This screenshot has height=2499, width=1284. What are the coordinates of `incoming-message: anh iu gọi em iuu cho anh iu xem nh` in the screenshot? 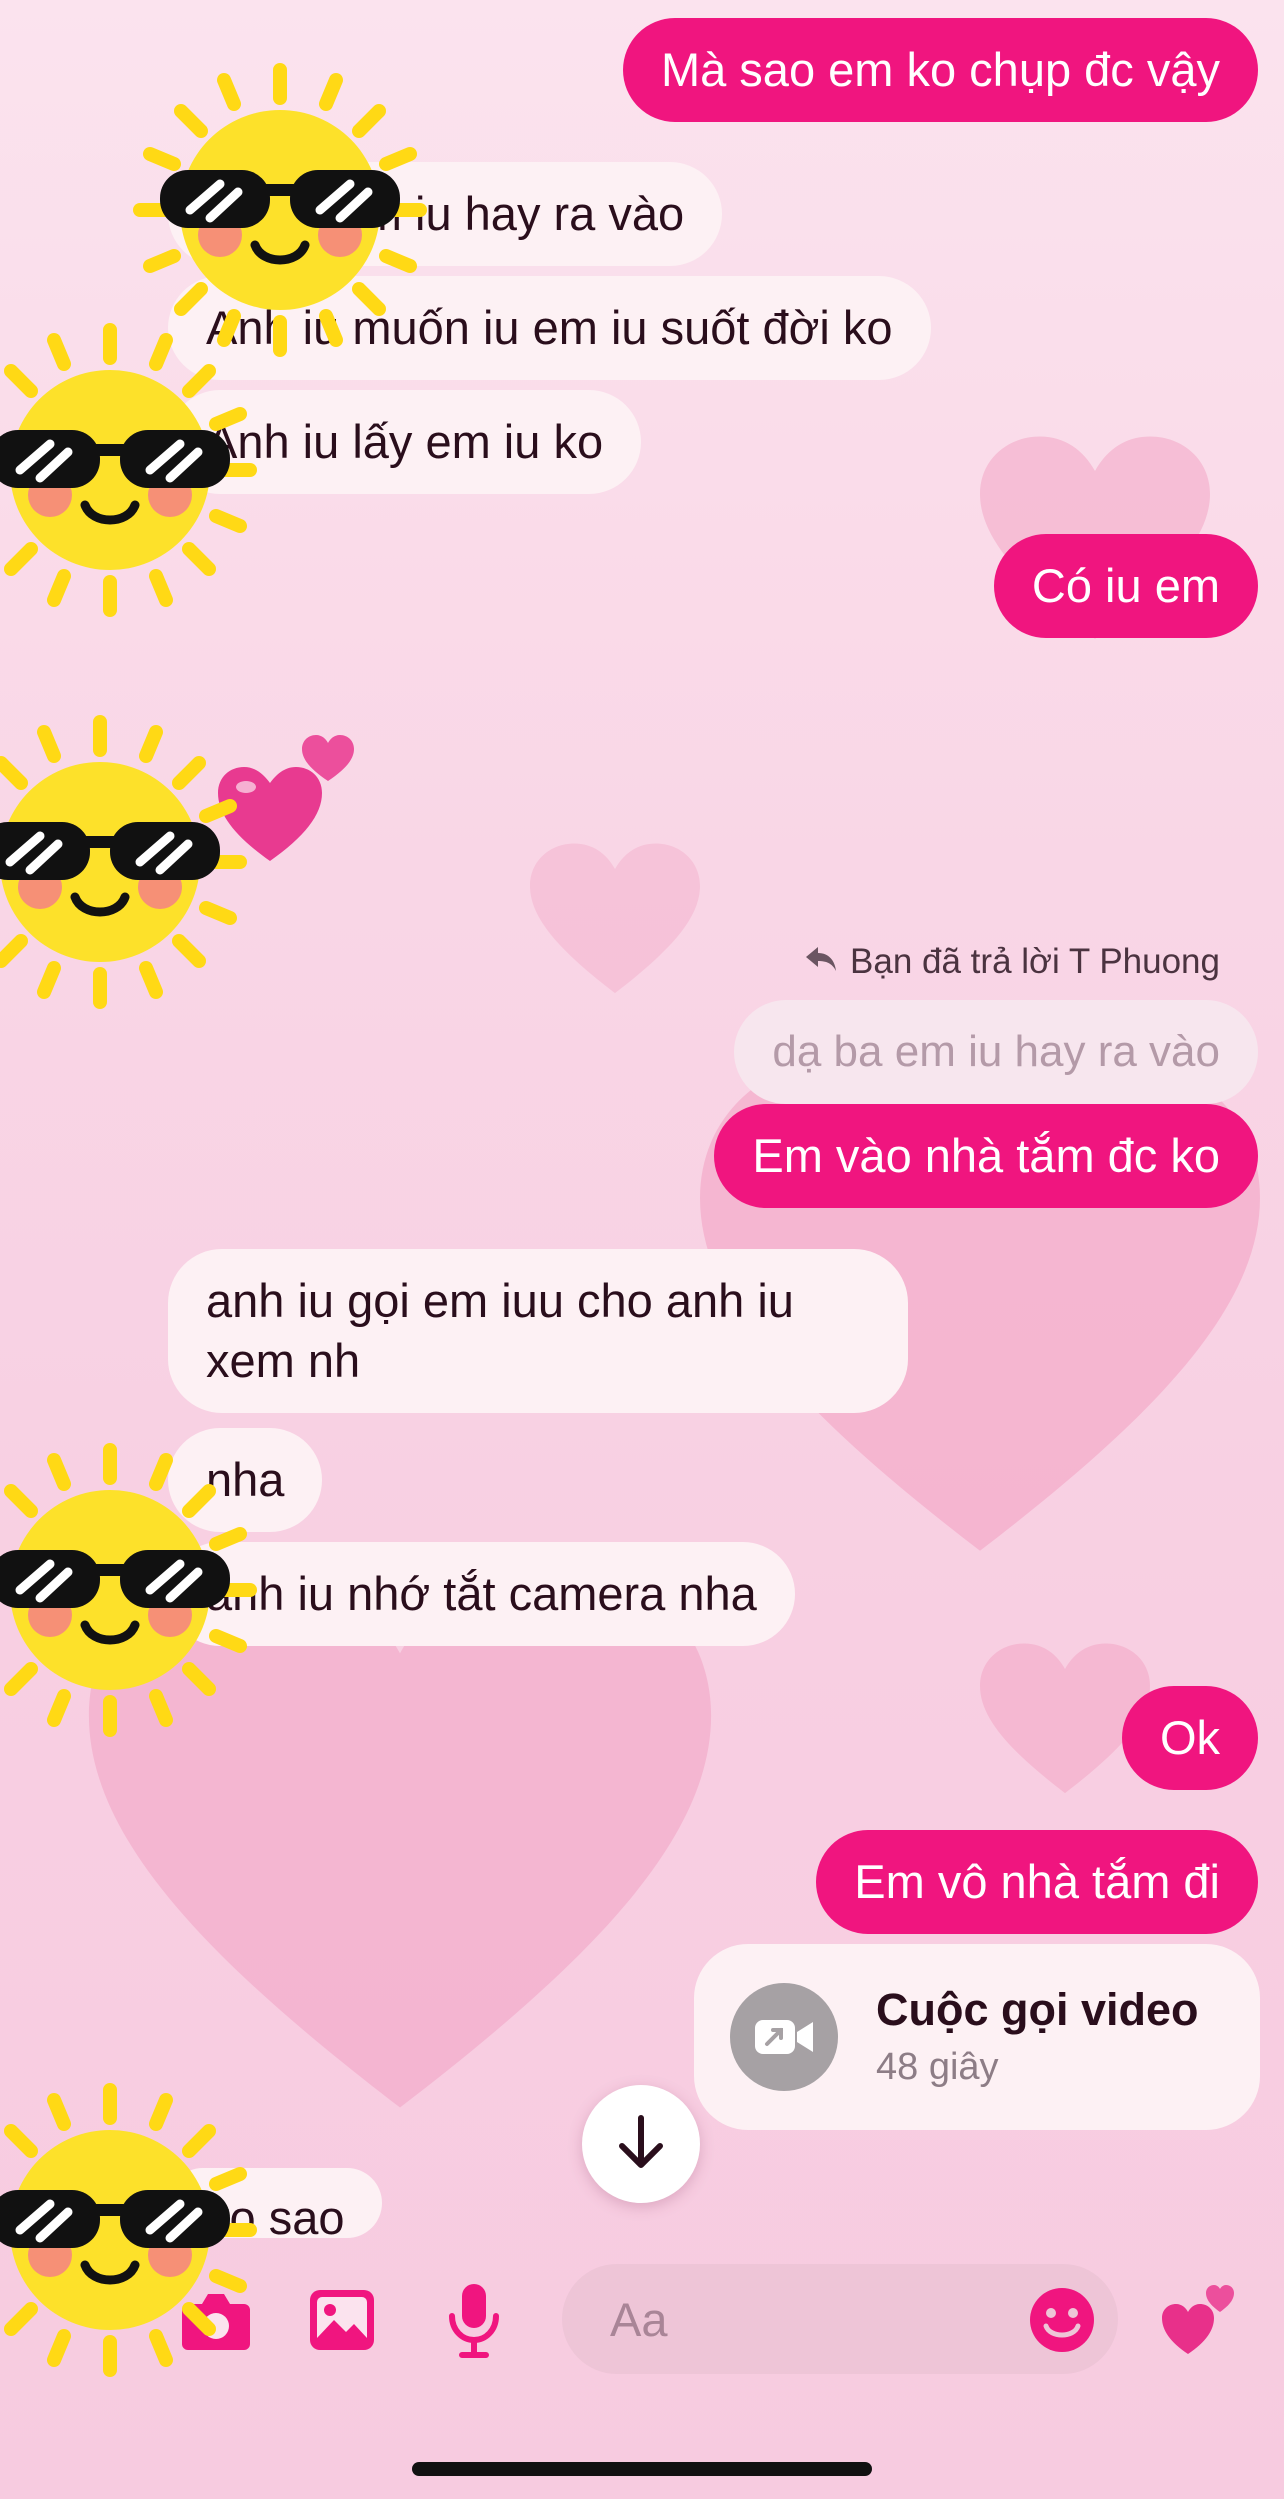 It's located at (538, 1331).